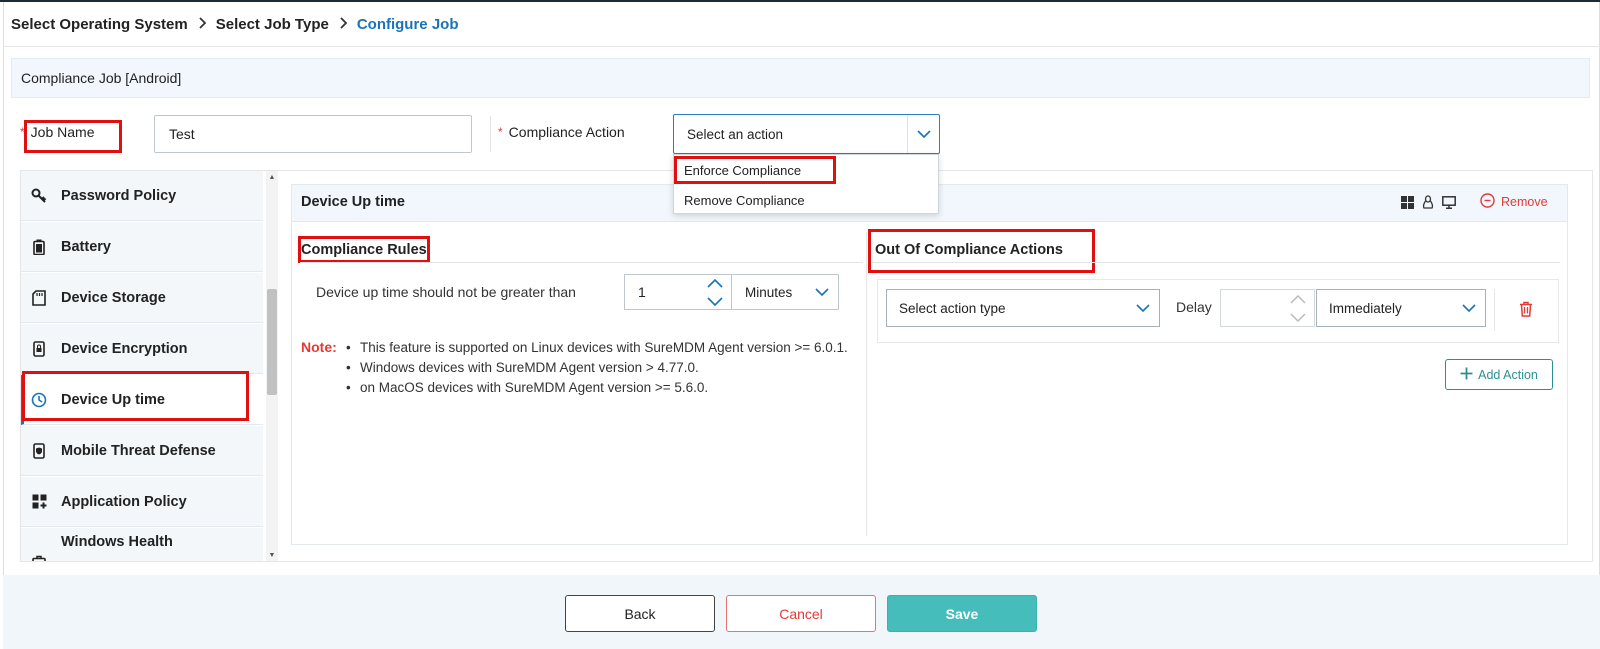 The image size is (1600, 649). Describe the element at coordinates (353, 202) in the screenshot. I see `content-title: Device Up time` at that location.